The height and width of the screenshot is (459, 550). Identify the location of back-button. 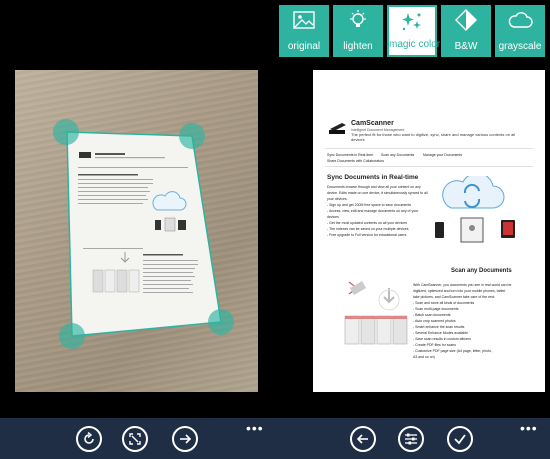
(363, 439).